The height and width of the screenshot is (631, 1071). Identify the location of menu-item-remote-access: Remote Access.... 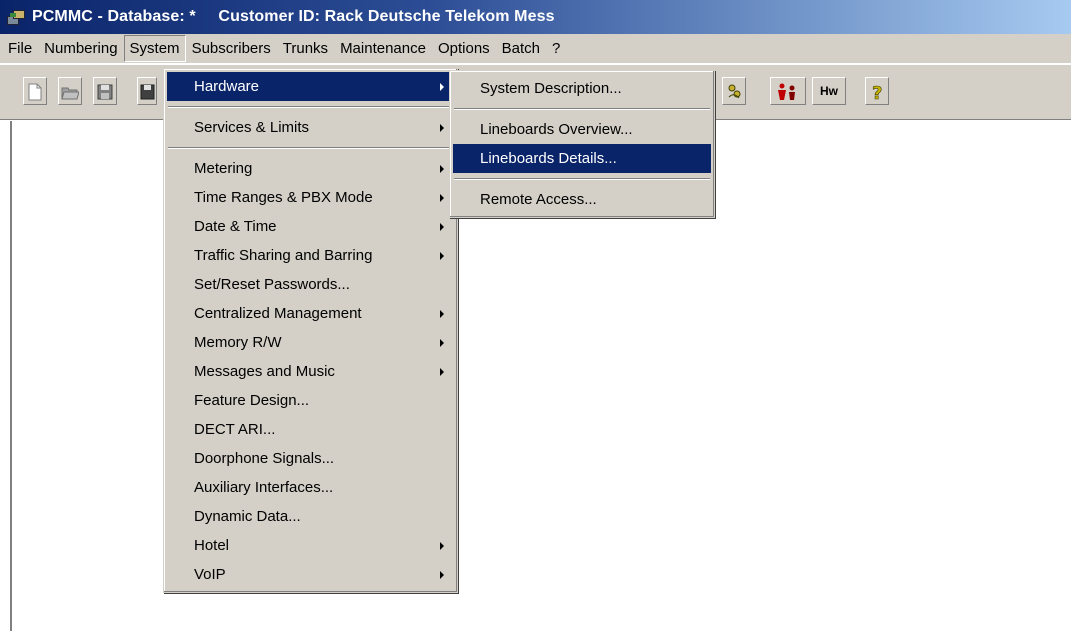
(582, 199).